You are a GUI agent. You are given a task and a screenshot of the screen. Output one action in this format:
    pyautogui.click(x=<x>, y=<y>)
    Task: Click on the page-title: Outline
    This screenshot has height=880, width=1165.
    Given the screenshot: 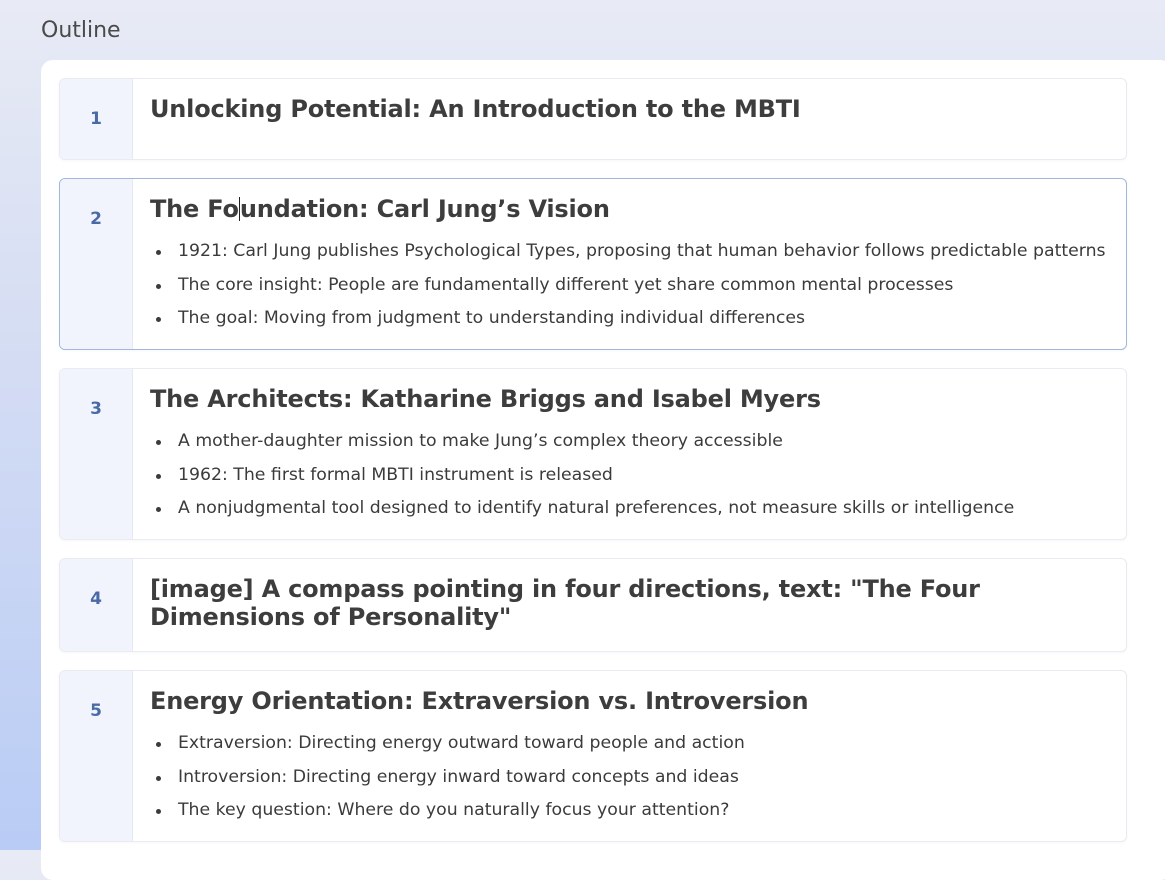 What is the action you would take?
    pyautogui.click(x=81, y=30)
    